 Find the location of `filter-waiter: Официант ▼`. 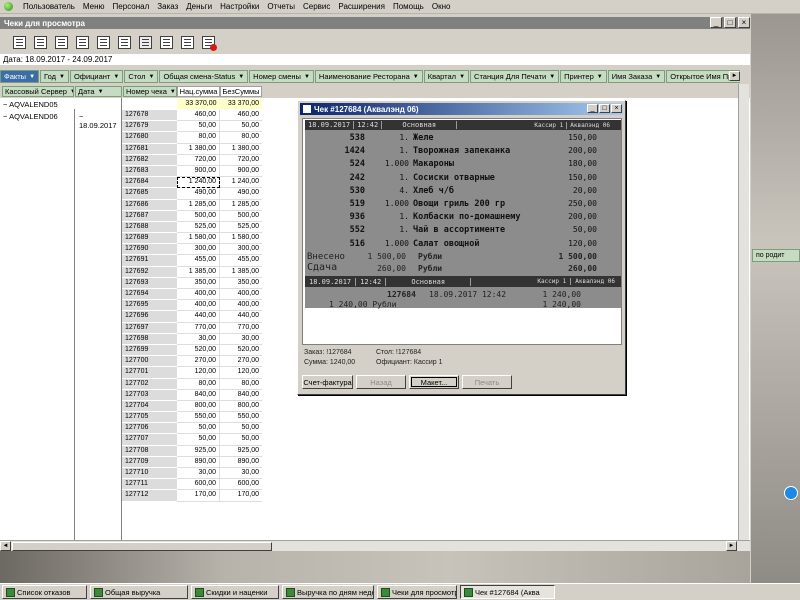

filter-waiter: Официант ▼ is located at coordinates (96, 76).